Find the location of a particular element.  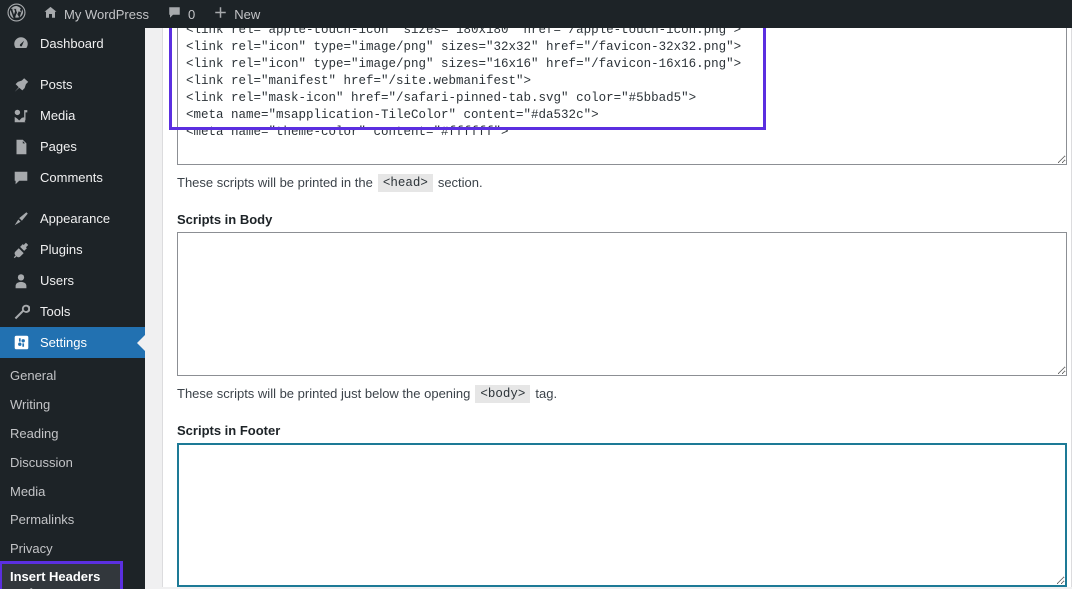

wordpress-logo-button is located at coordinates (17, 14).